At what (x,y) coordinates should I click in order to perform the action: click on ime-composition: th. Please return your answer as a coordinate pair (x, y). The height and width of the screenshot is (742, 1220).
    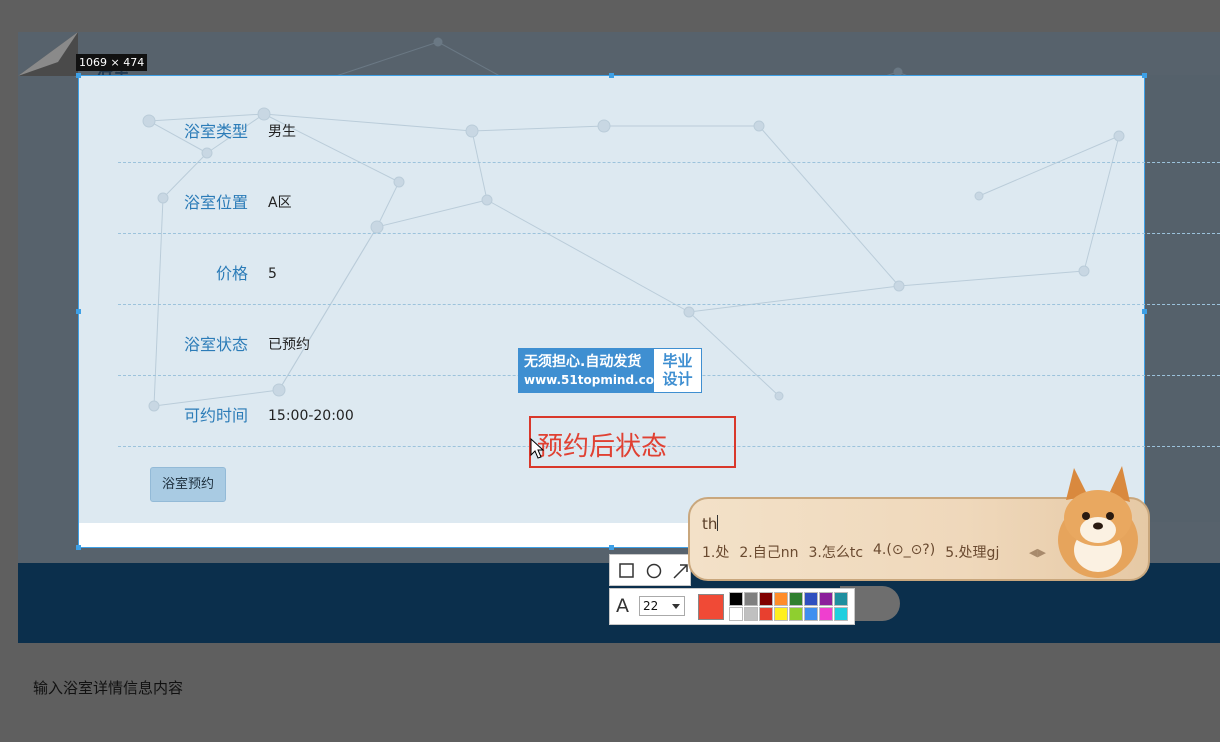
    Looking at the image, I should click on (710, 524).